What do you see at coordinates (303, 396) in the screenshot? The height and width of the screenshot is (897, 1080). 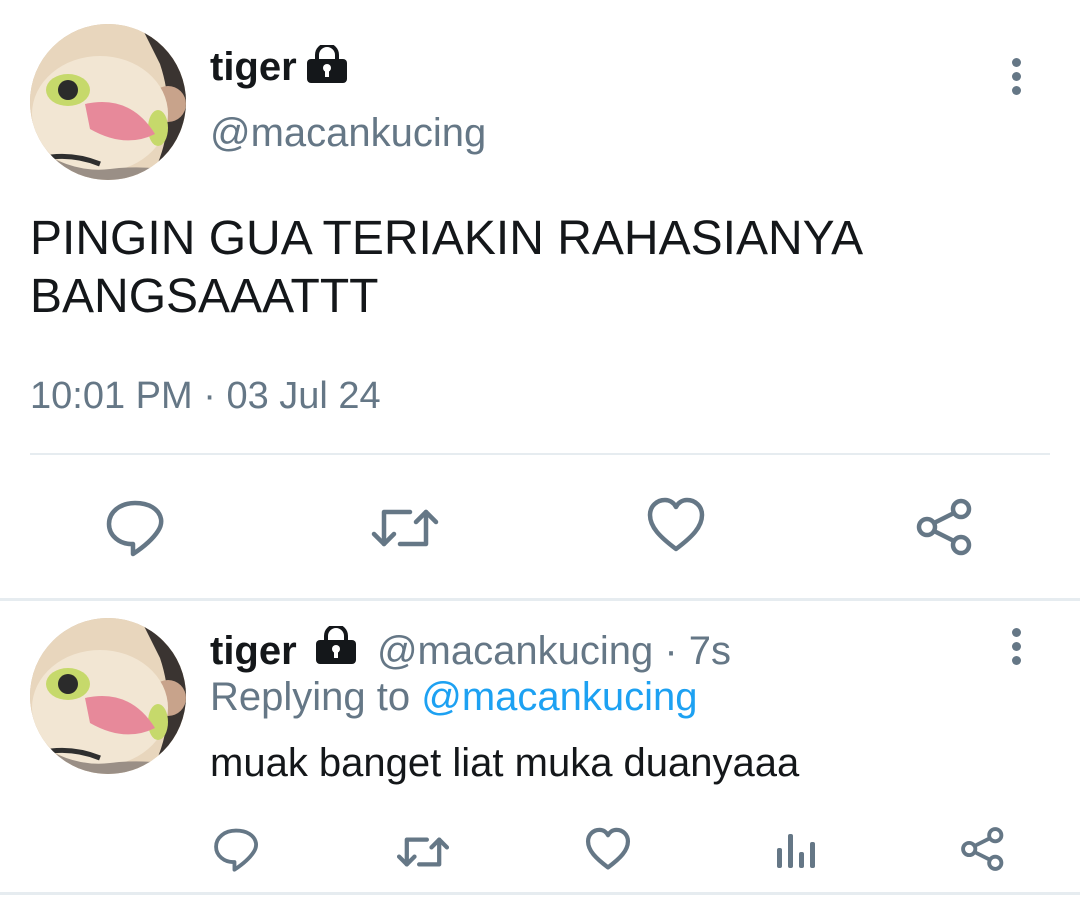 I see `tweet-date: 03 Jul 24` at bounding box center [303, 396].